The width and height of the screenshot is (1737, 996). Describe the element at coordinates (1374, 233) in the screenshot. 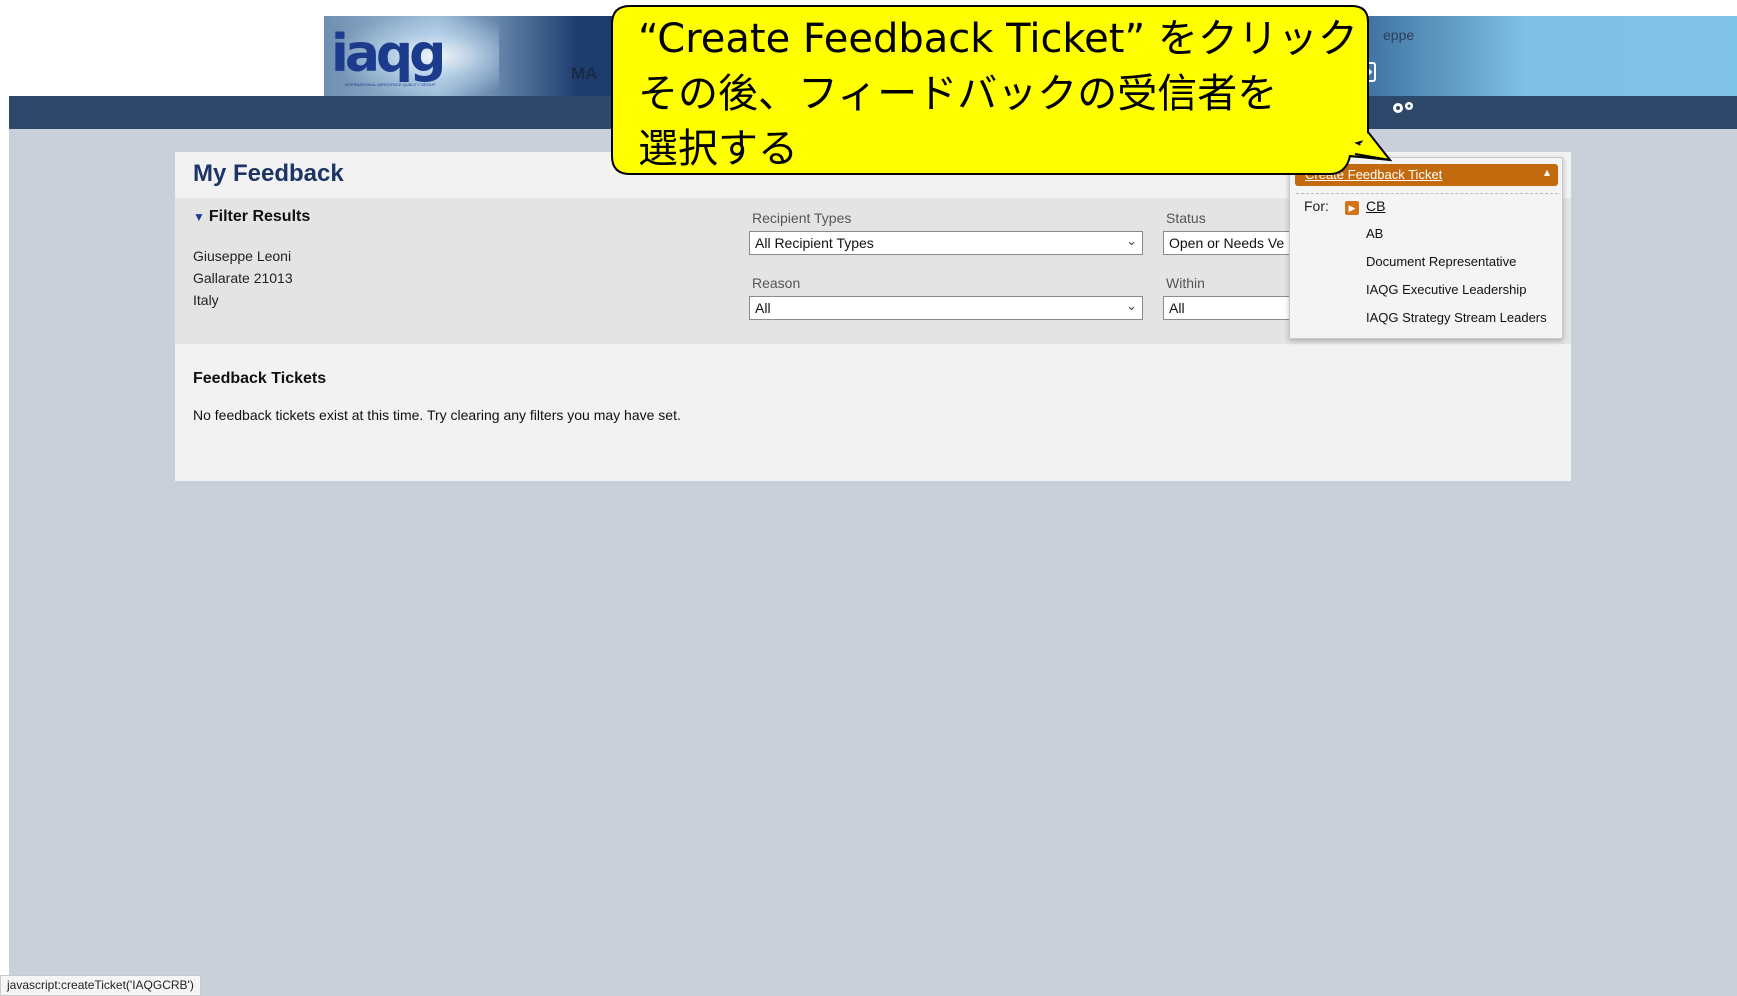

I see `recipient-option-ab: AB` at that location.